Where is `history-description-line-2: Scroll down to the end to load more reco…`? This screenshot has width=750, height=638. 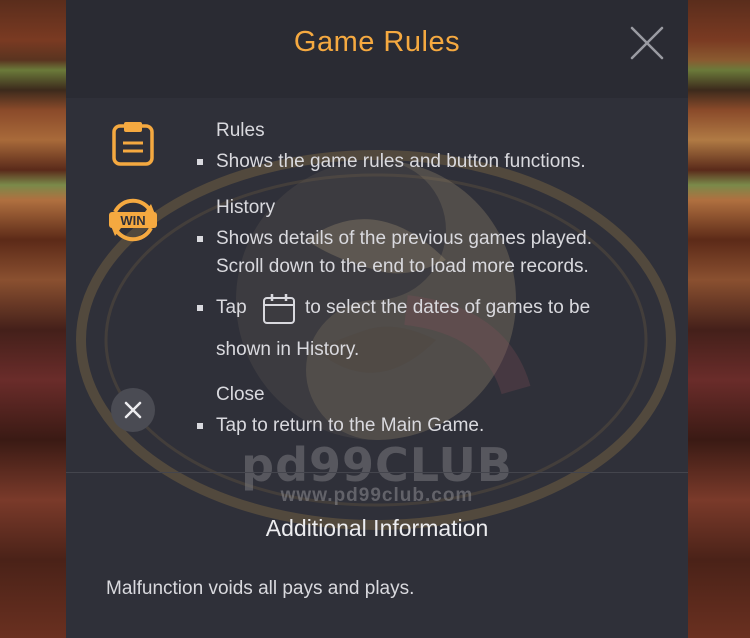 history-description-line-2: Scroll down to the end to load more reco… is located at coordinates (402, 266).